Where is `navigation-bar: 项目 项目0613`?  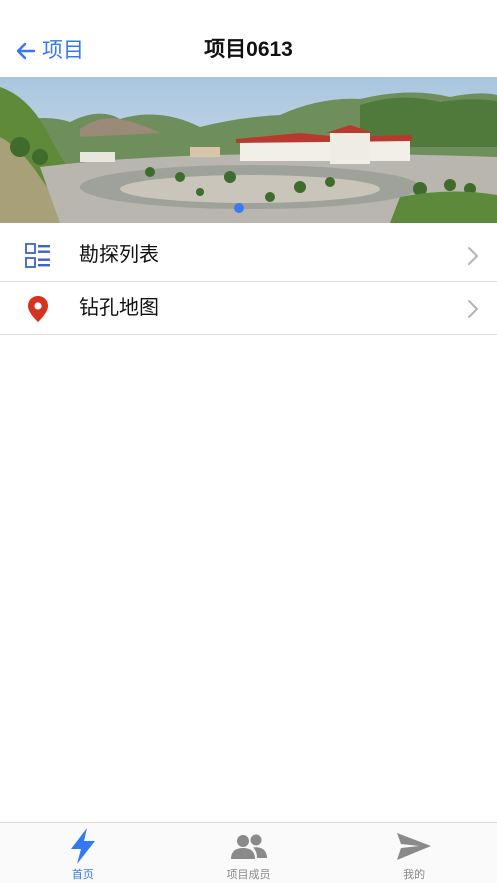 navigation-bar: 项目 项目0613 is located at coordinates (248, 38).